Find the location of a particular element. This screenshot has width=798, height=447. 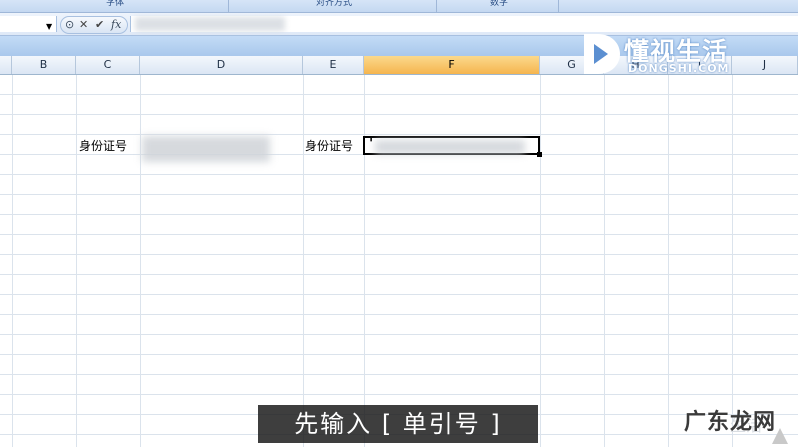

logo-d-icon is located at coordinates (602, 54).